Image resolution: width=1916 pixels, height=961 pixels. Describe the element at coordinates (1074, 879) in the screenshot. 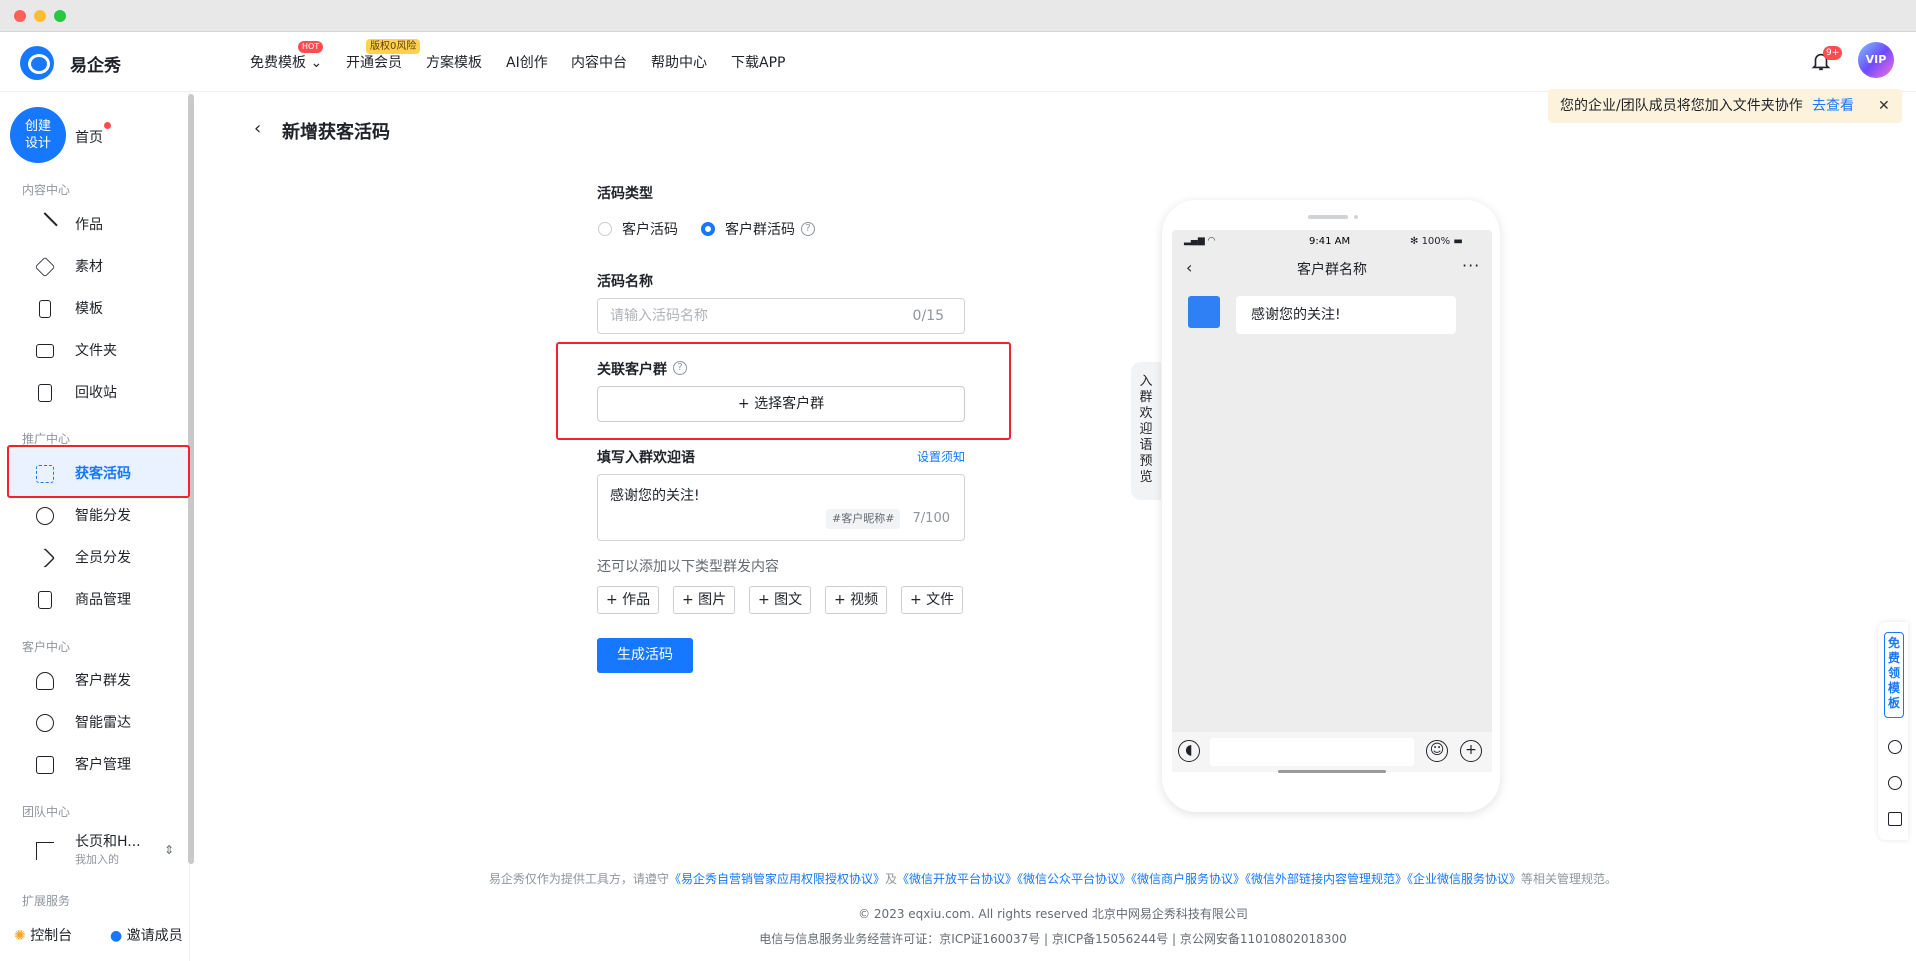

I see `agreement-link: 《微信公众平台协议》` at that location.